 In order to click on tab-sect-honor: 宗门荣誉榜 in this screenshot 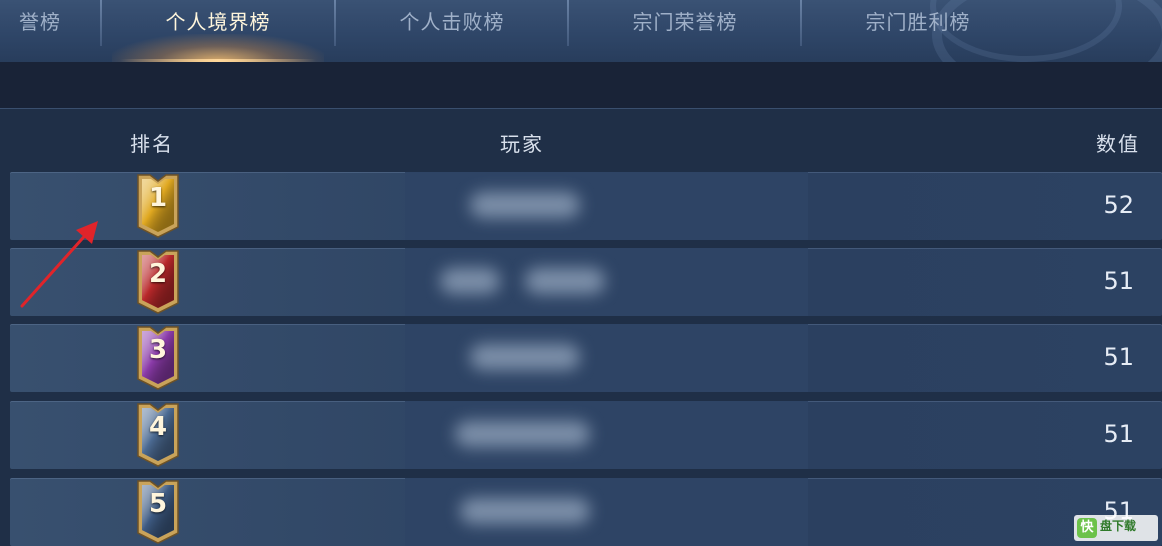, I will do `click(685, 31)`.